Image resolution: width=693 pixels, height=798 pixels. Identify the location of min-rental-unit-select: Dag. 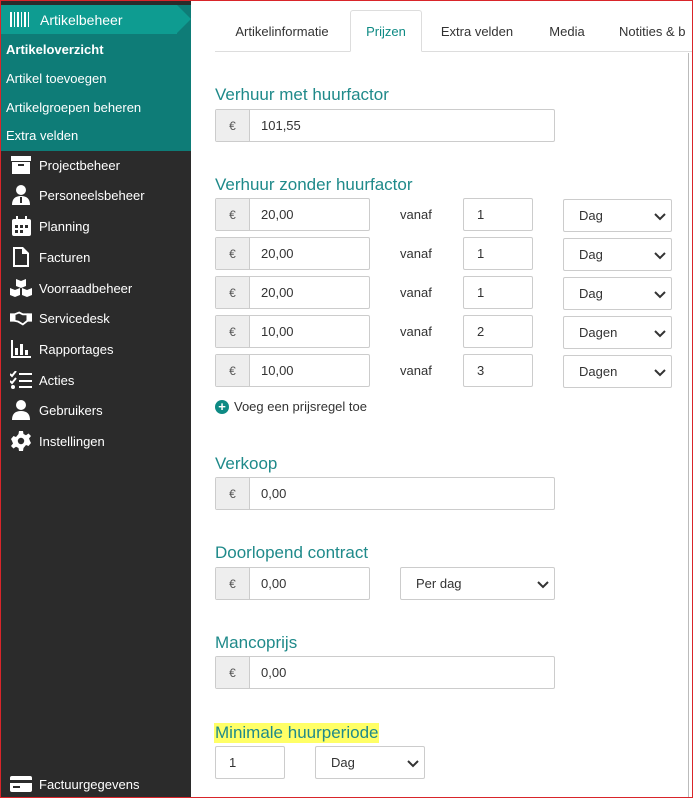
(370, 762).